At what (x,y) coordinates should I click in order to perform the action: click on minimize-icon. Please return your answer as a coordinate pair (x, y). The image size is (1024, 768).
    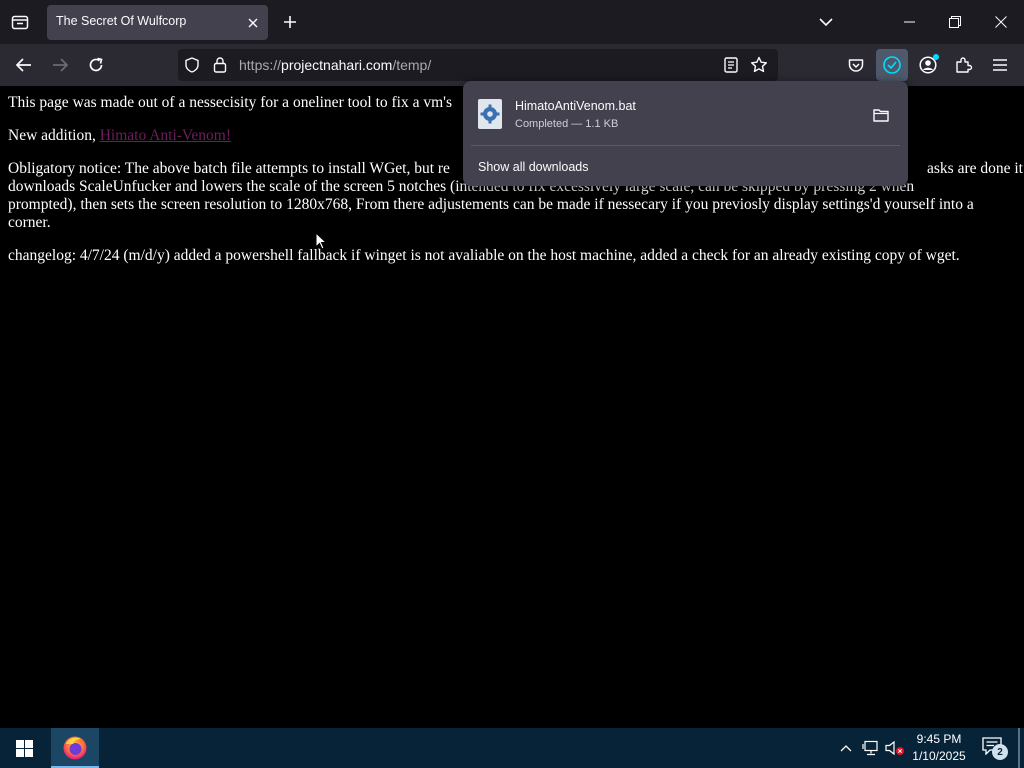
    Looking at the image, I should click on (909, 22).